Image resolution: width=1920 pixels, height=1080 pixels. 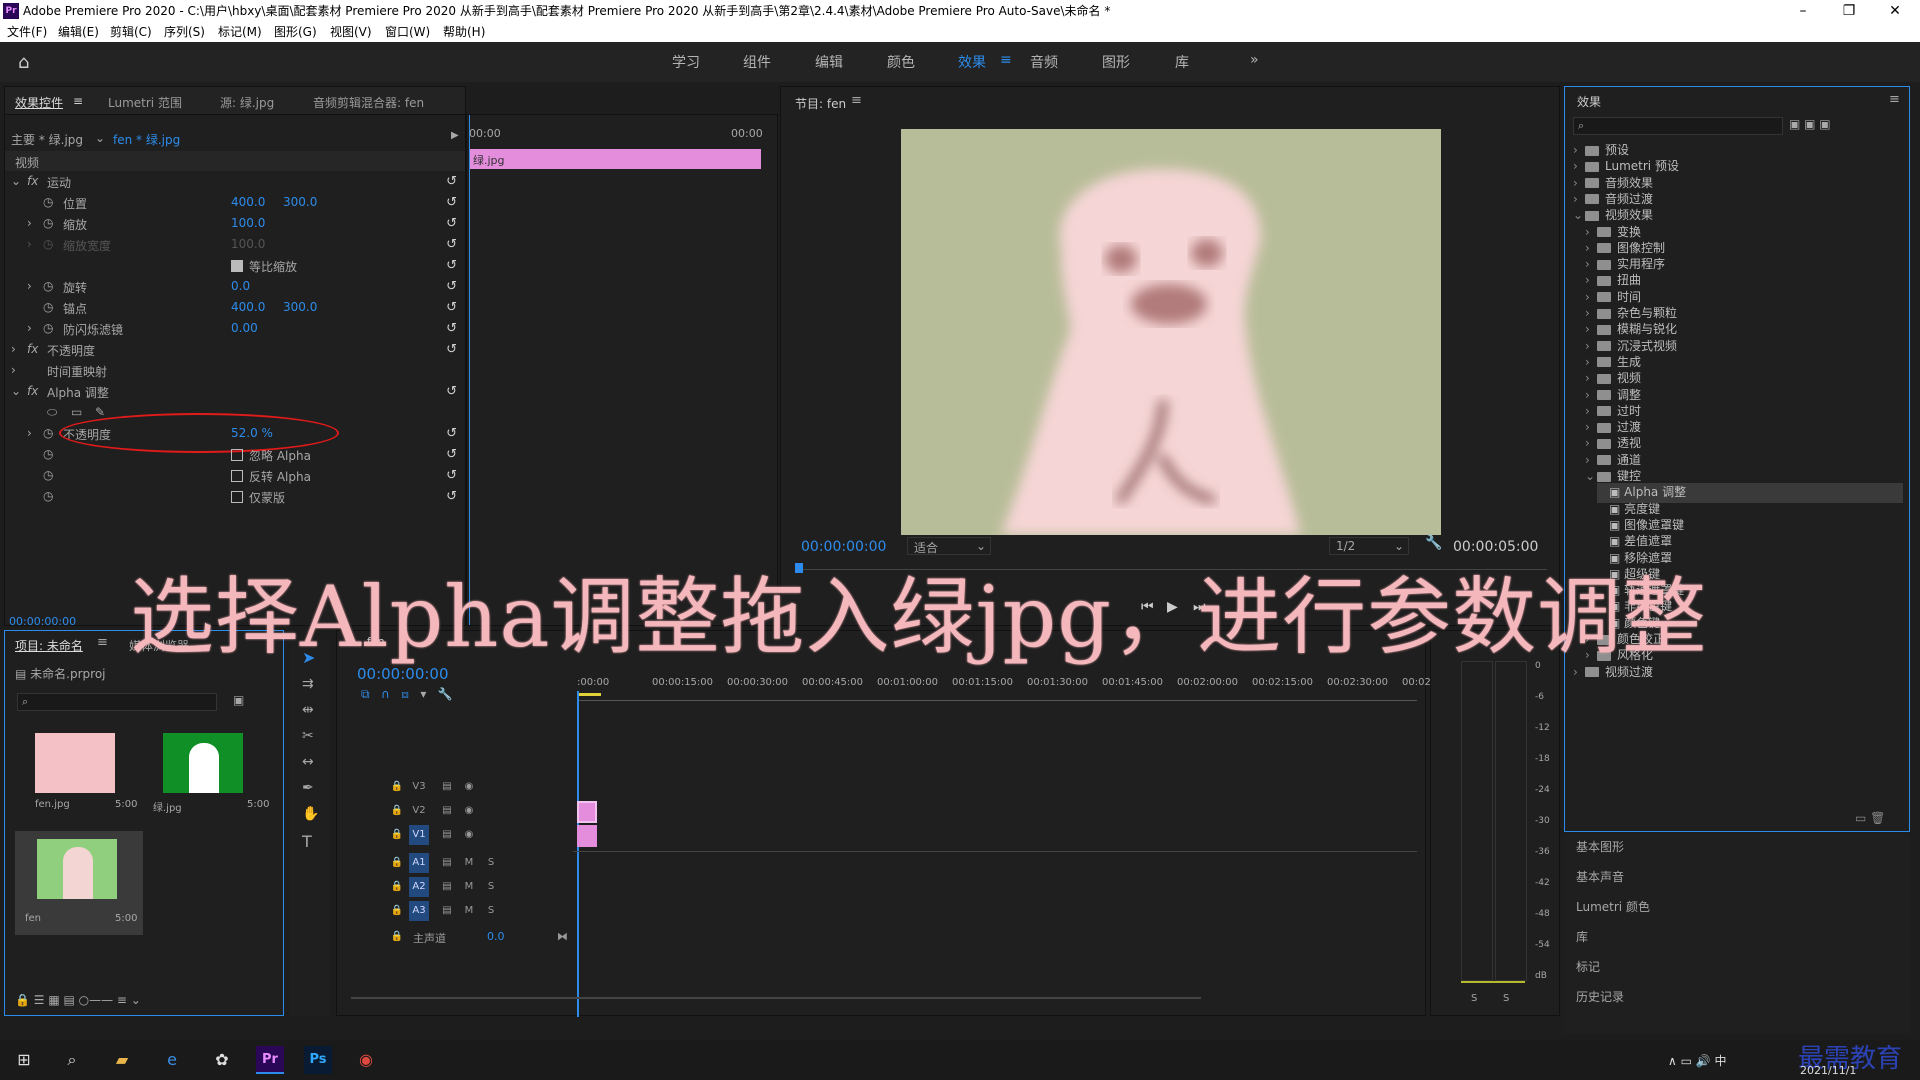 I want to click on photoshop-taskbar-icon: Ps, so click(x=318, y=1060).